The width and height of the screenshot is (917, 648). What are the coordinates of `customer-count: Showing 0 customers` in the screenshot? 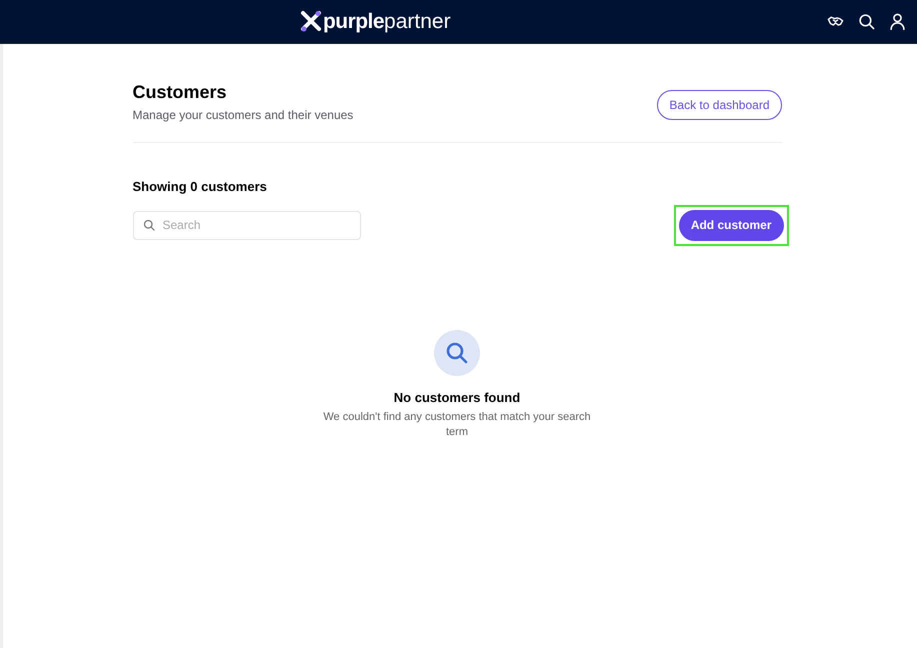 It's located at (200, 187).